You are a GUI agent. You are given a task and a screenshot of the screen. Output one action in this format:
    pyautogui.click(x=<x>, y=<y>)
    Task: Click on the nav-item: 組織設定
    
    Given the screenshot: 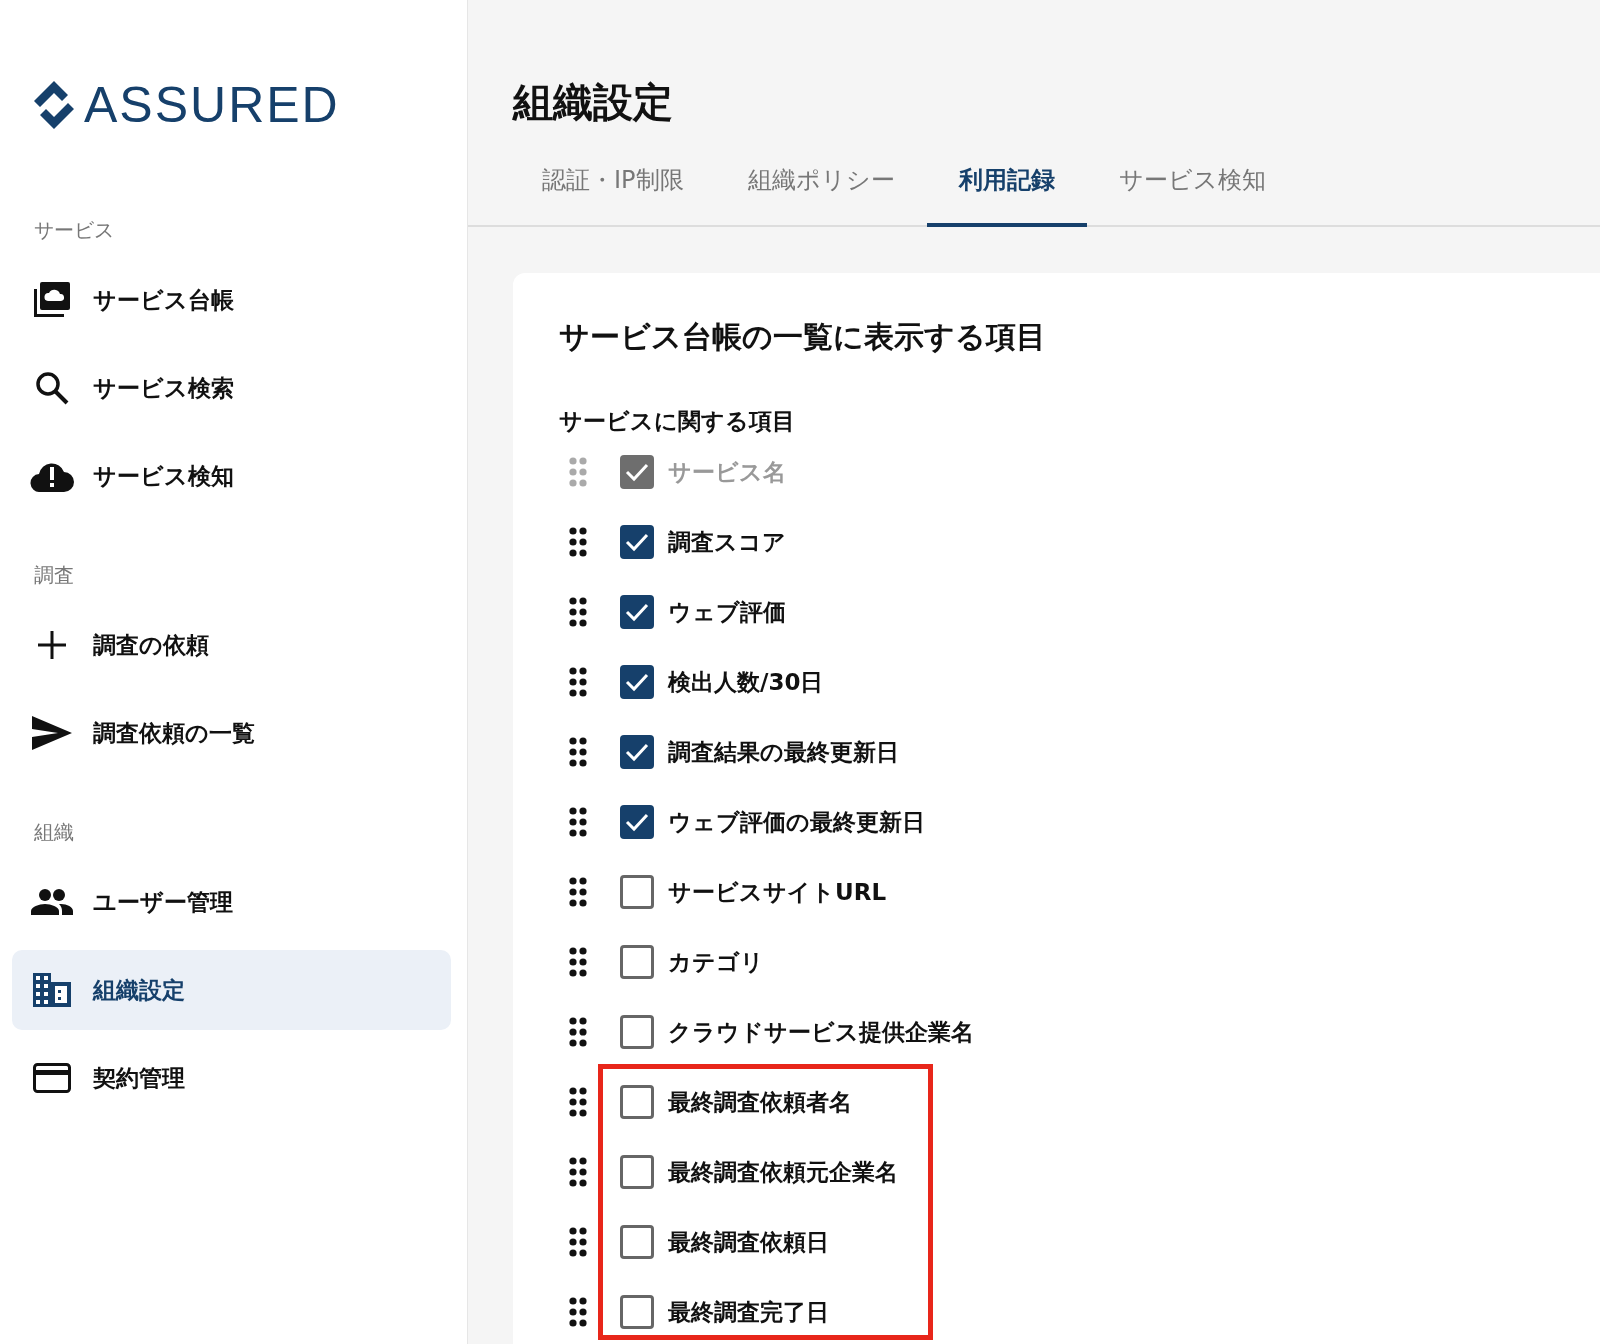 What is the action you would take?
    pyautogui.click(x=231, y=990)
    